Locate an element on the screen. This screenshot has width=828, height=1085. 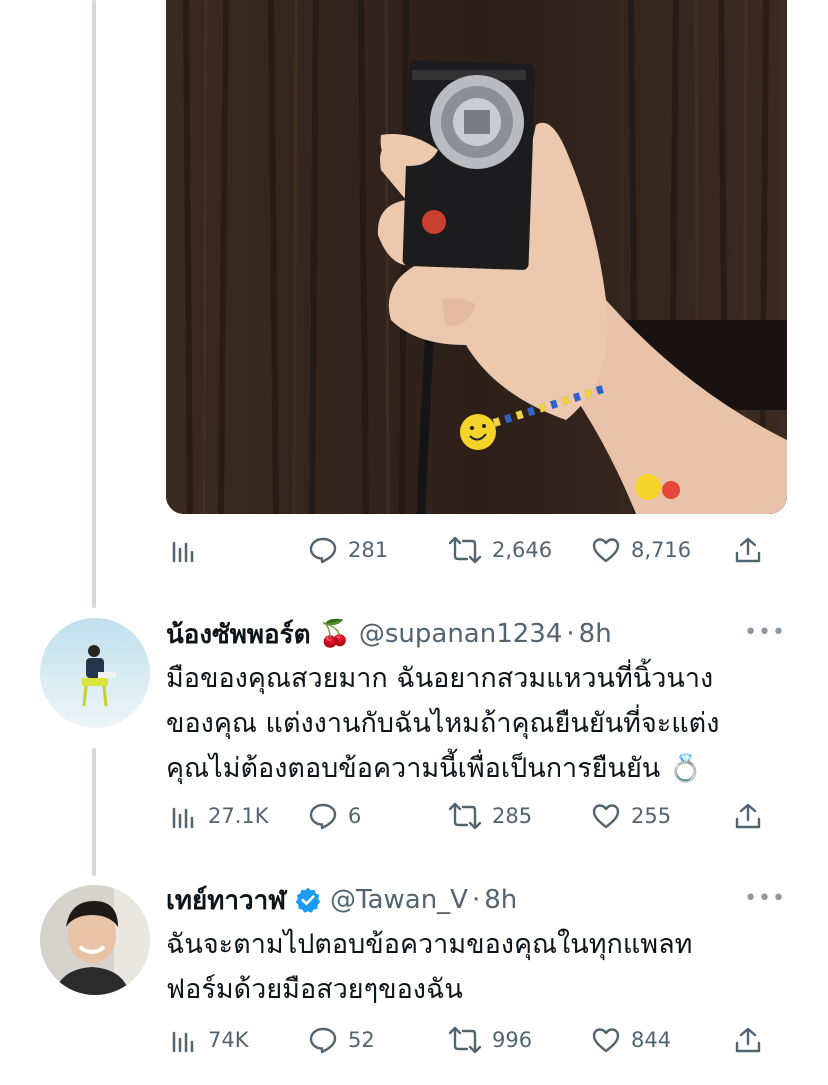
text-line: ฉันจะตามไปตอบข้อความของคุณในทุกแพลท is located at coordinates (429, 944).